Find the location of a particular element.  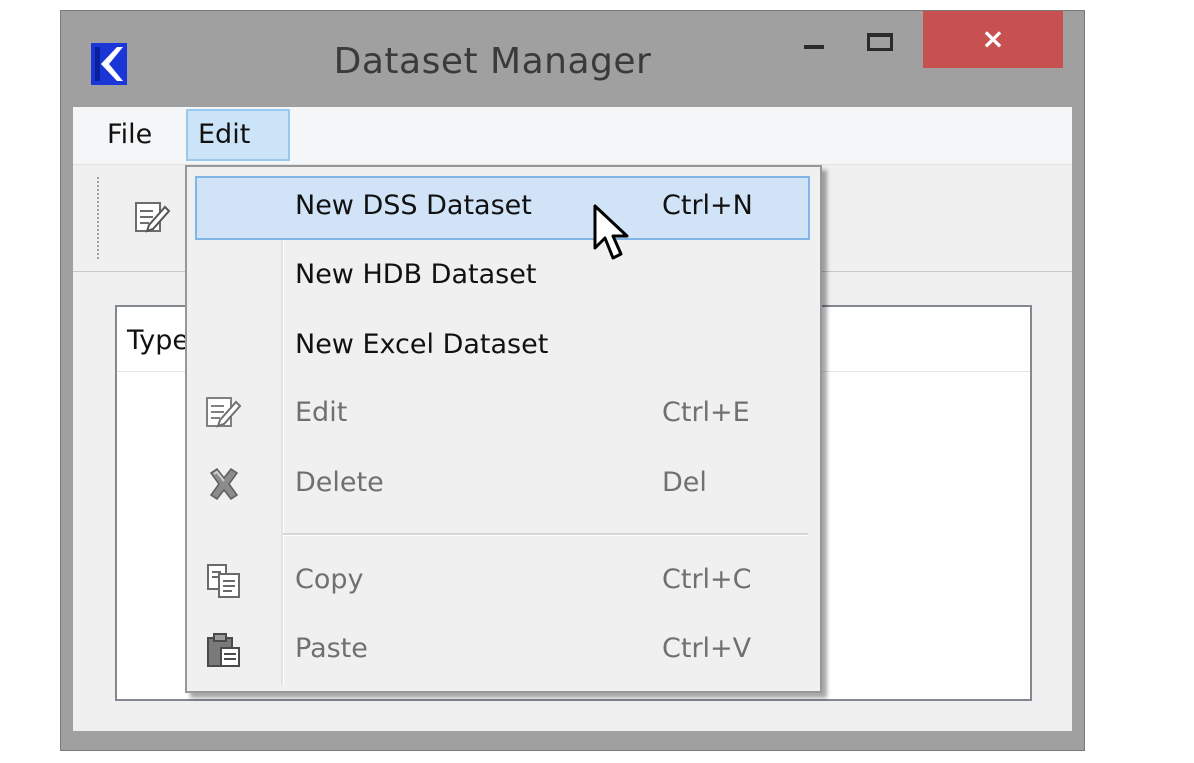

menu-file: File is located at coordinates (129, 135).